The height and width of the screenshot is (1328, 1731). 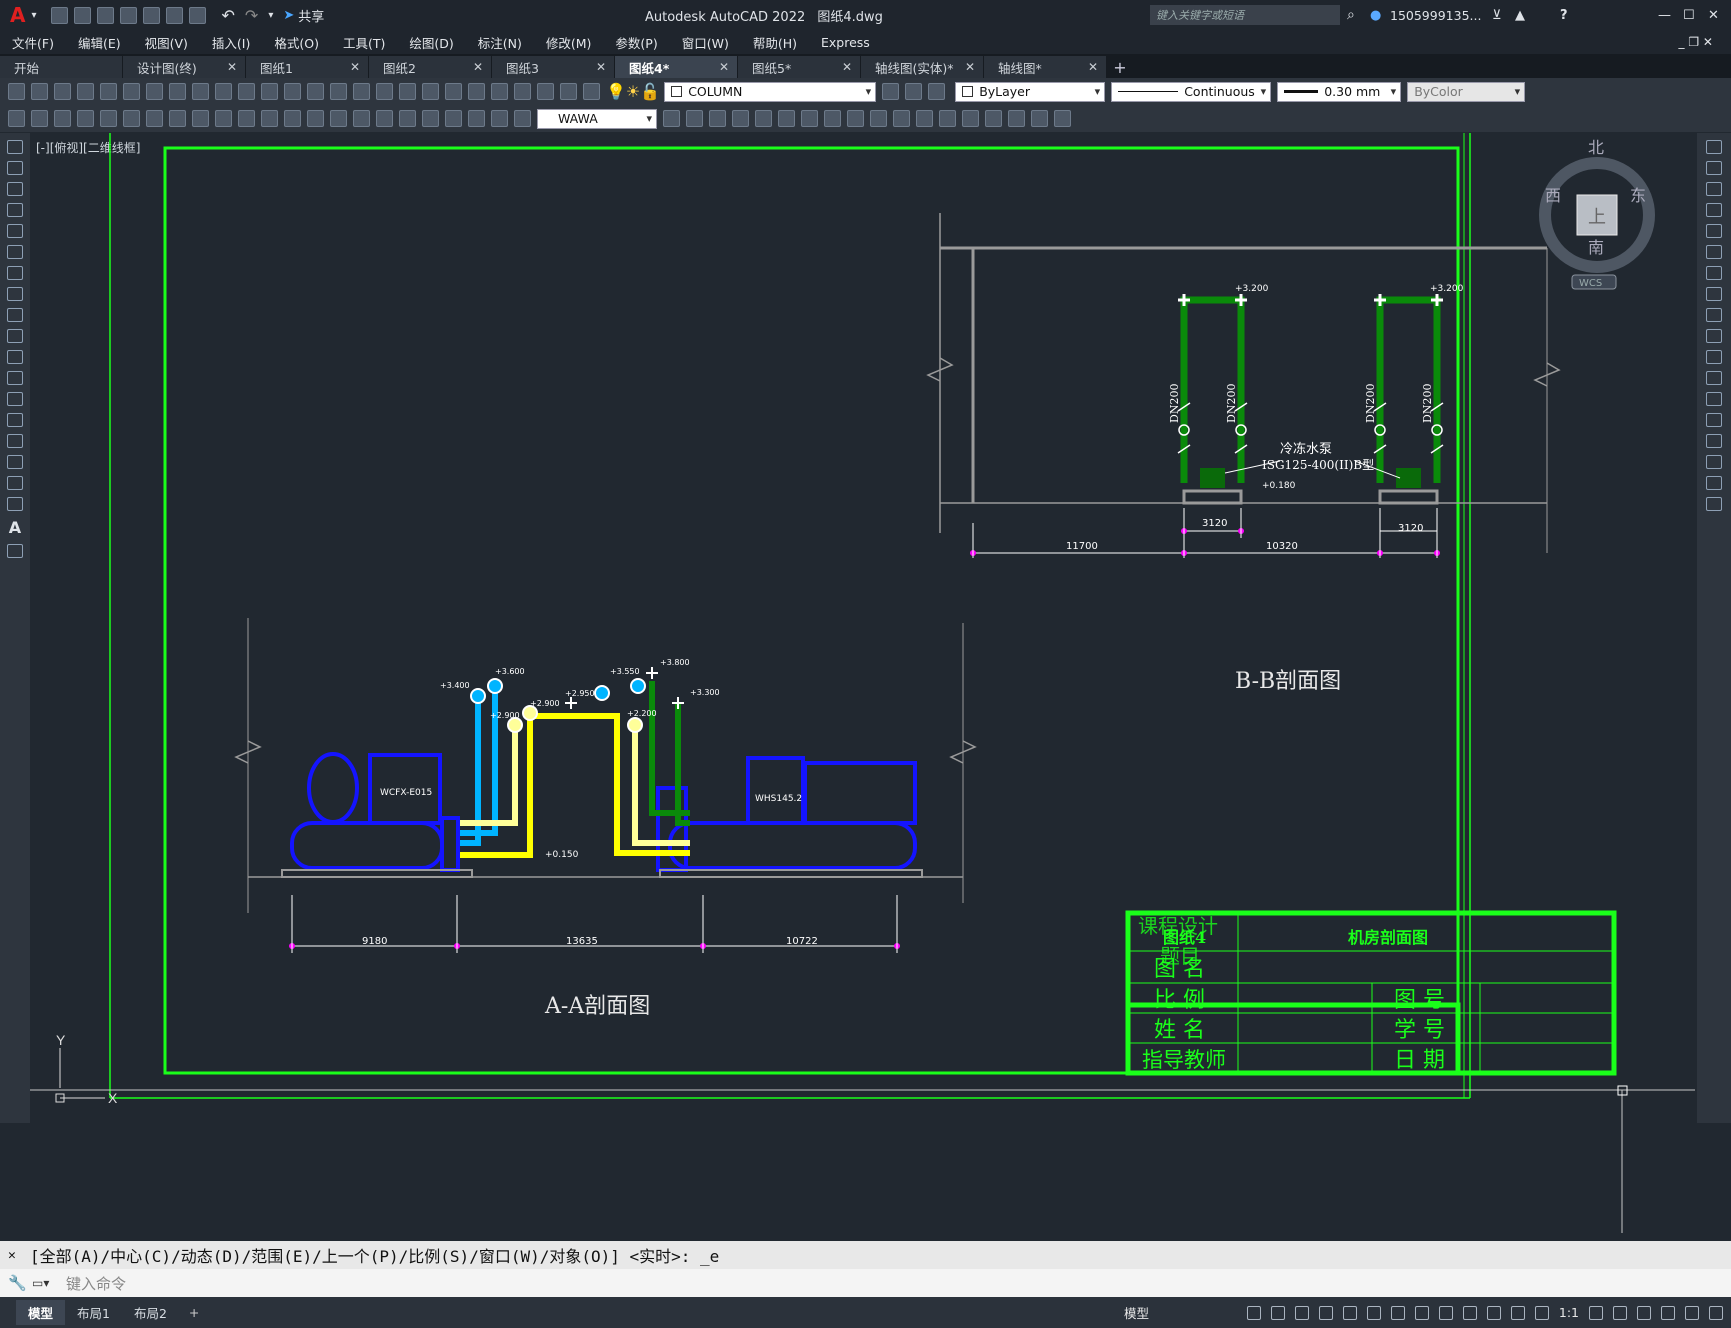 What do you see at coordinates (775, 42) in the screenshot?
I see `menu-item-help: 帮助(H)` at bounding box center [775, 42].